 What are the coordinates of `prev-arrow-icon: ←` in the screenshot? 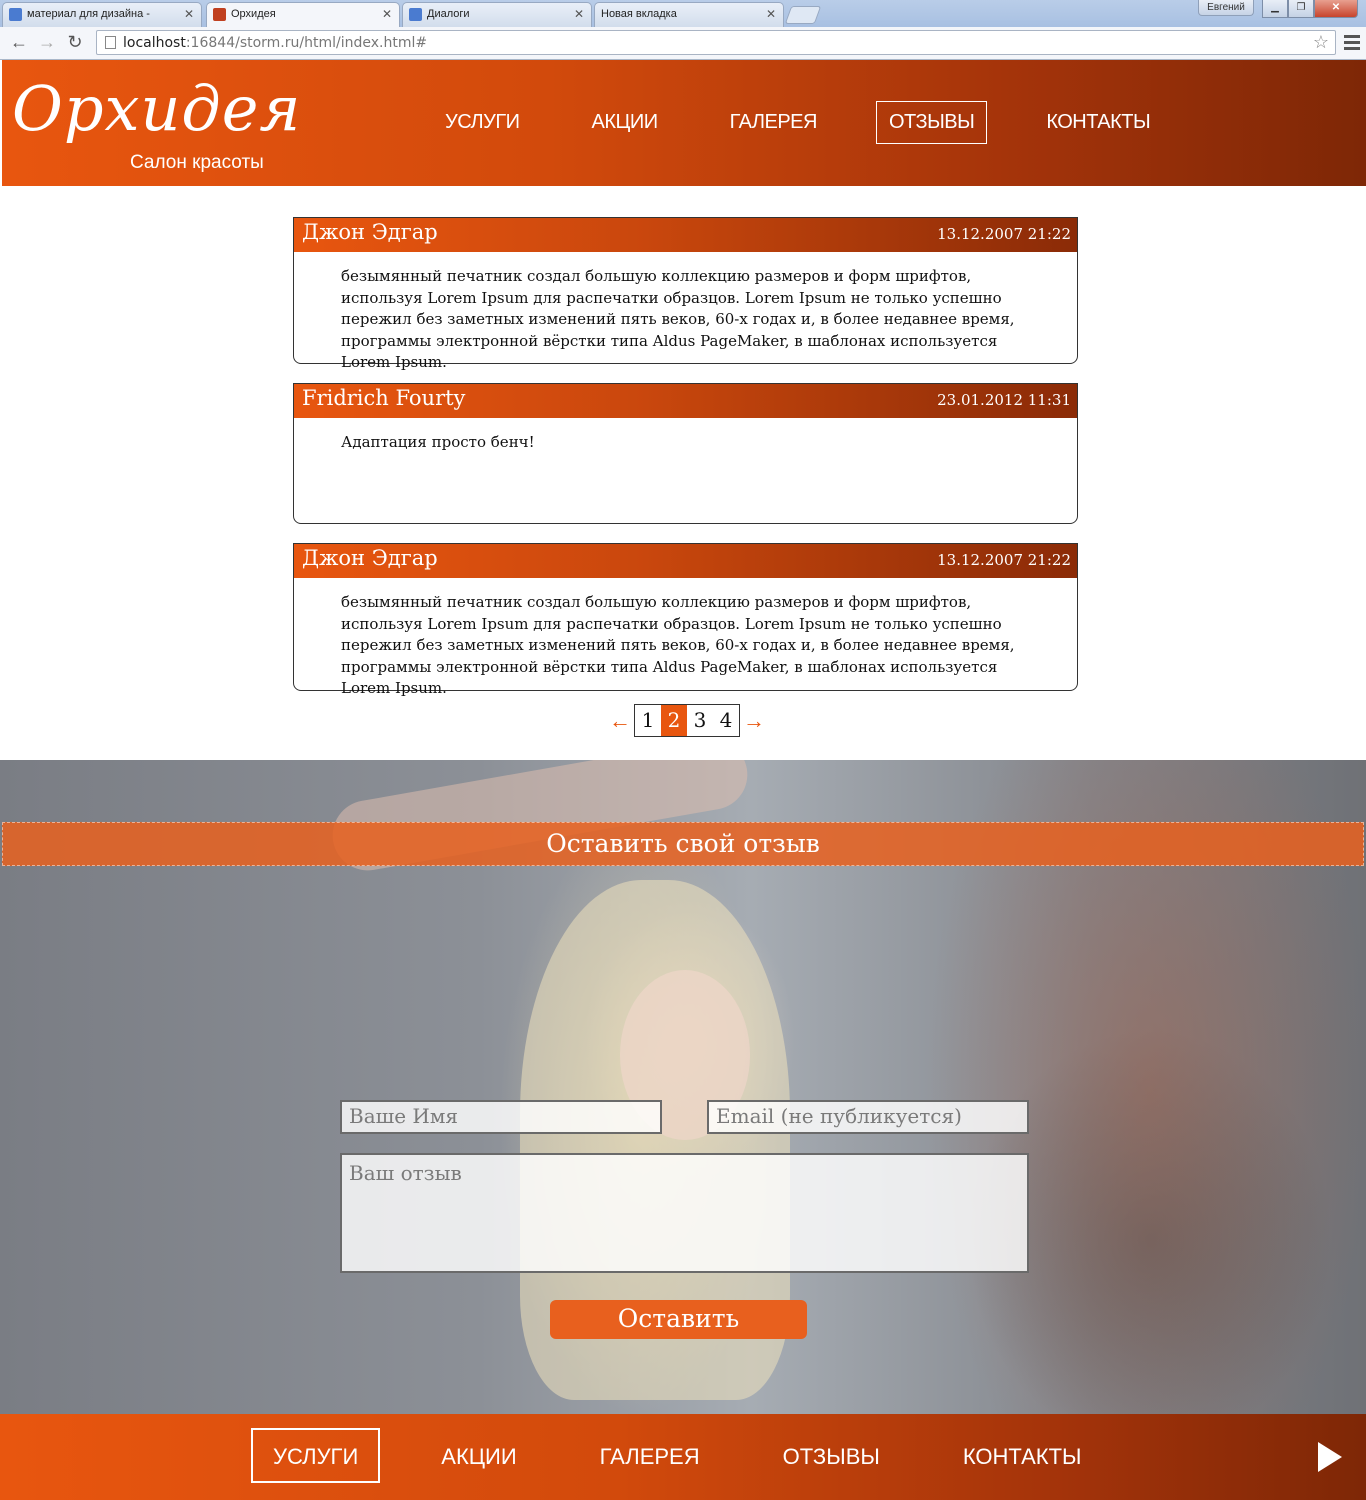 It's located at (620, 721).